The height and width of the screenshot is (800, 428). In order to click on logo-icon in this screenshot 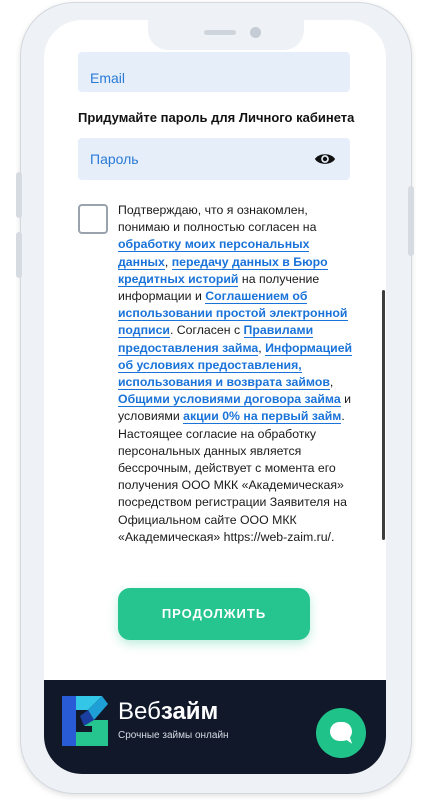, I will do `click(85, 721)`.